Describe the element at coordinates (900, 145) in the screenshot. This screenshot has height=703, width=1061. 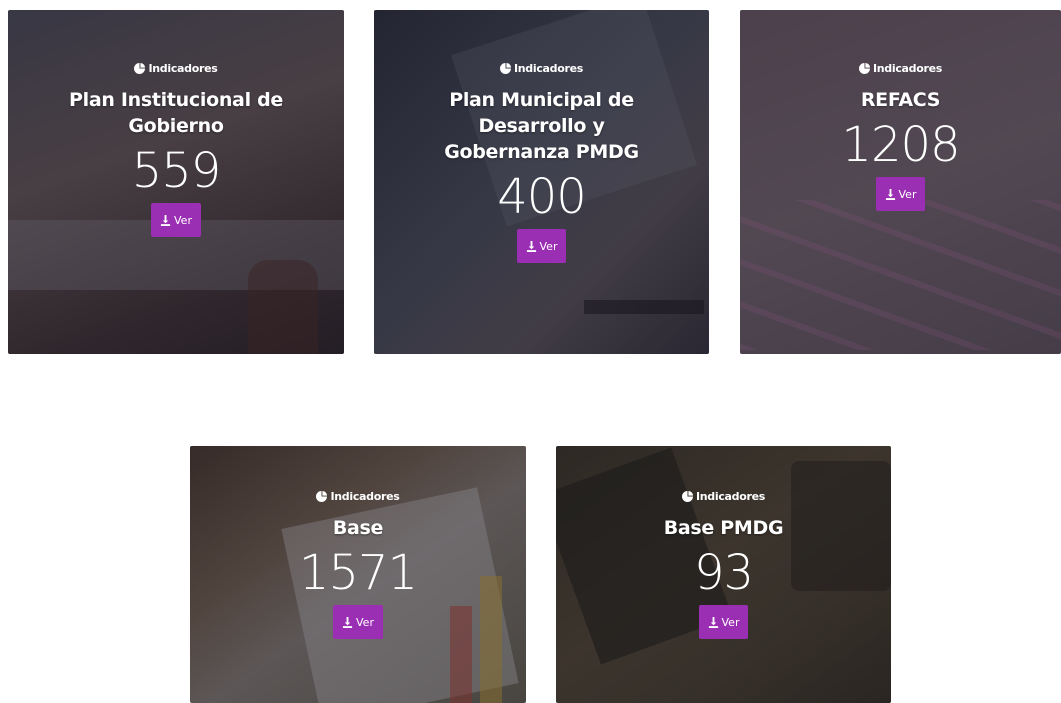
I see `card-count: 1208` at that location.